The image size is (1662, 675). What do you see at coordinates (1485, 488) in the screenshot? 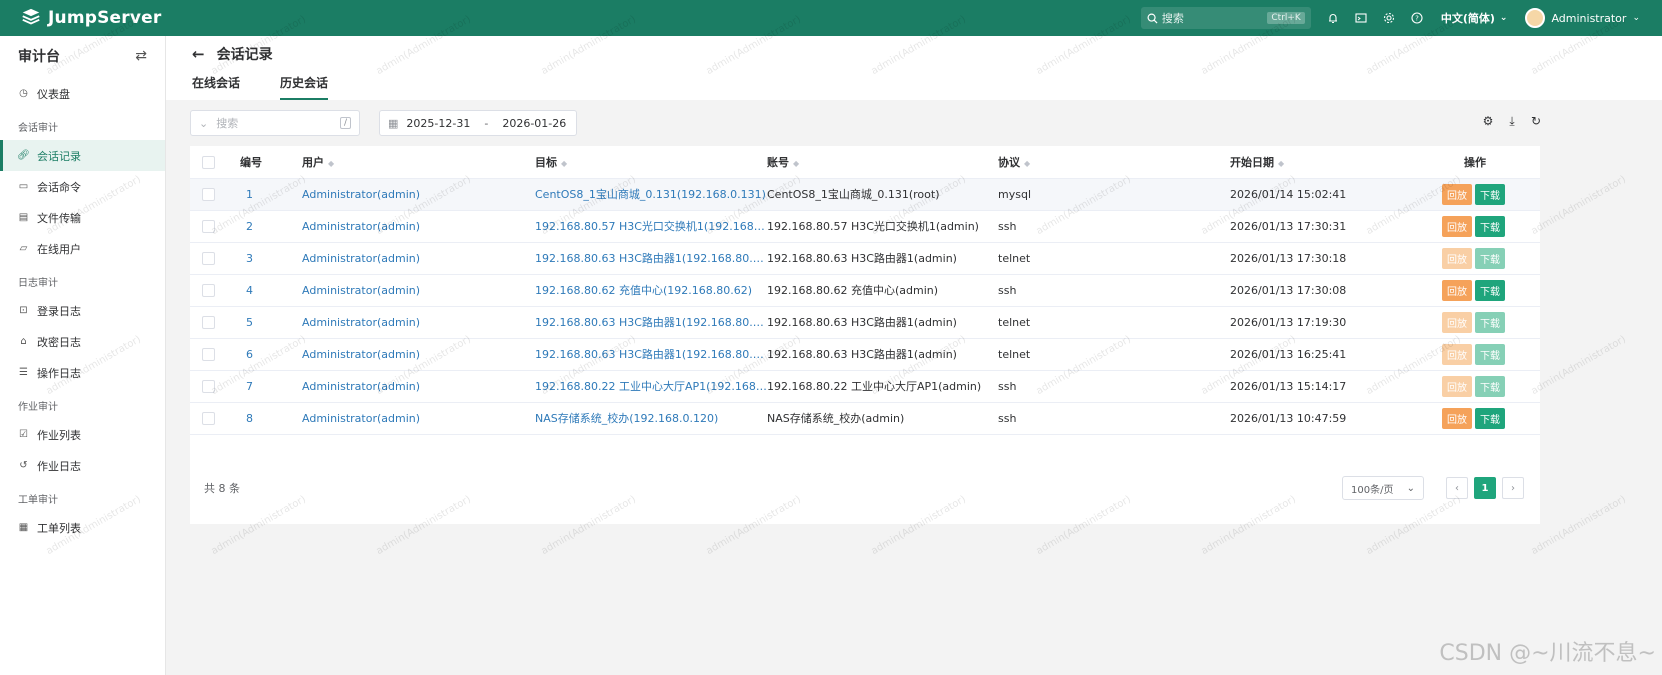
I see `page-number-button: 1` at bounding box center [1485, 488].